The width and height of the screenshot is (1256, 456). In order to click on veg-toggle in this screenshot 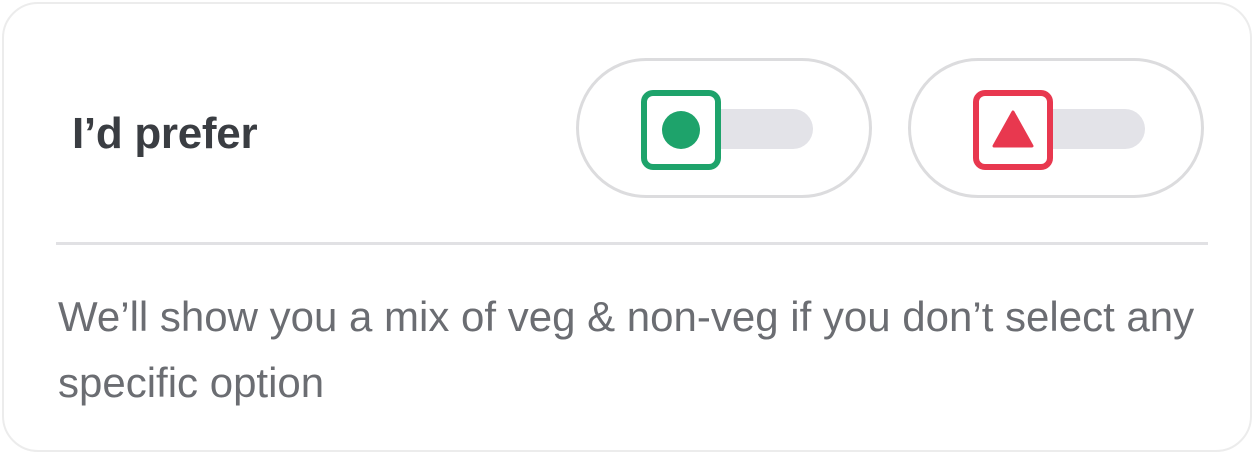, I will do `click(724, 128)`.